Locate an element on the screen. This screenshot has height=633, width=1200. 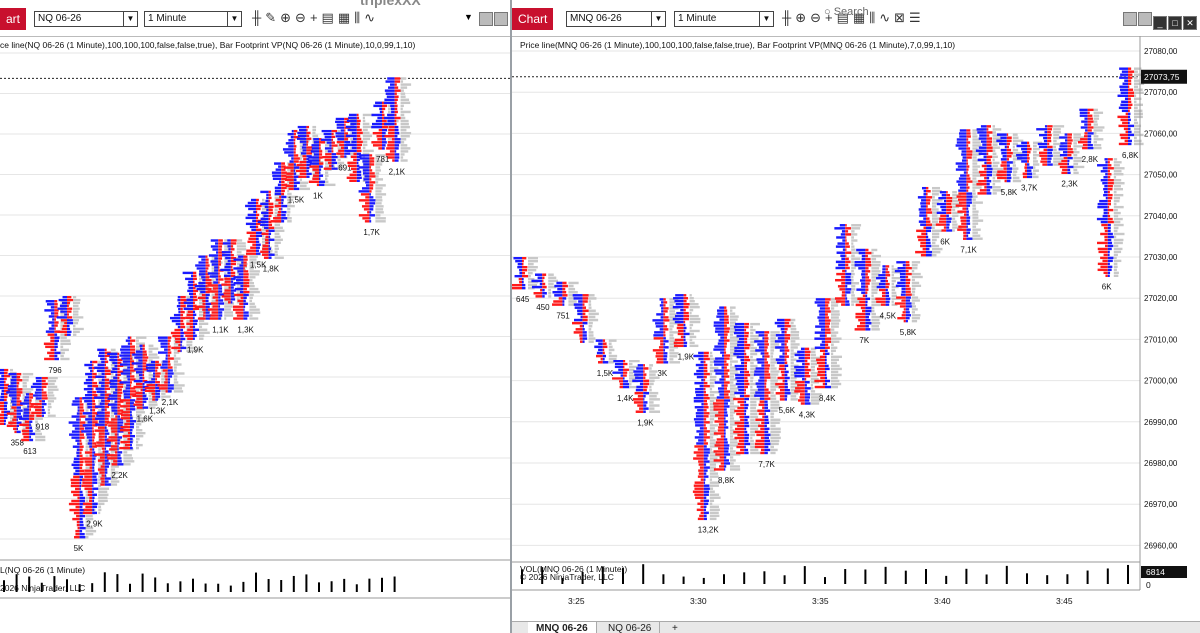
tab-mnq: MNQ 06-26 is located at coordinates (562, 627).